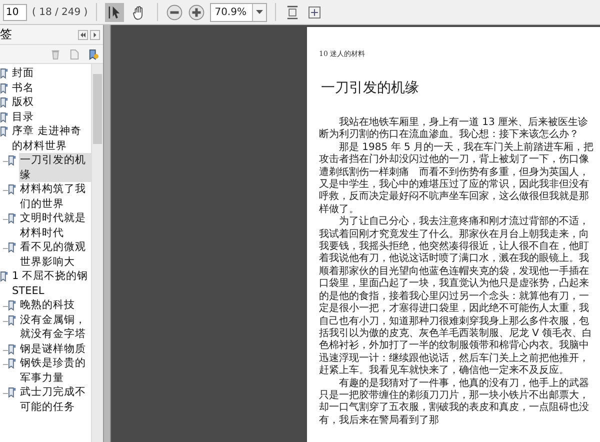 The height and width of the screenshot is (442, 600). What do you see at coordinates (23, 117) in the screenshot?
I see `bookmark-item: 目录` at bounding box center [23, 117].